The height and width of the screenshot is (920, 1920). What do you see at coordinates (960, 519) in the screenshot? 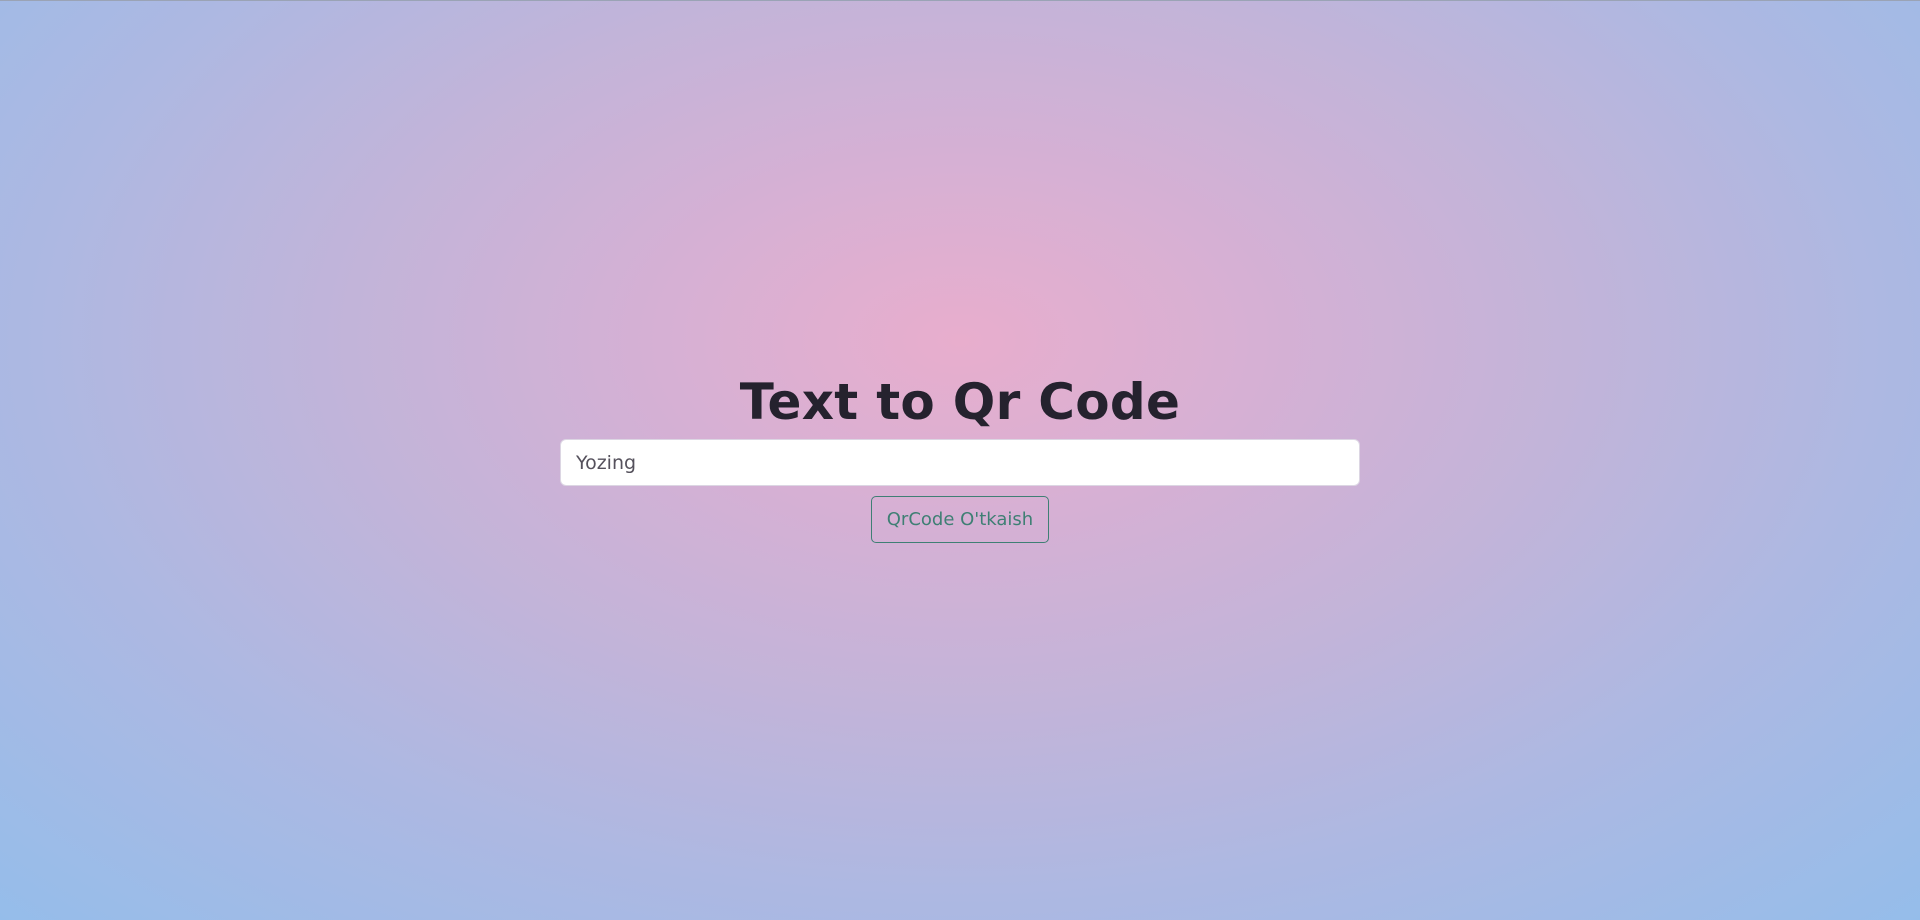
I see `generate-qr-button: QrCode O'tkaish` at bounding box center [960, 519].